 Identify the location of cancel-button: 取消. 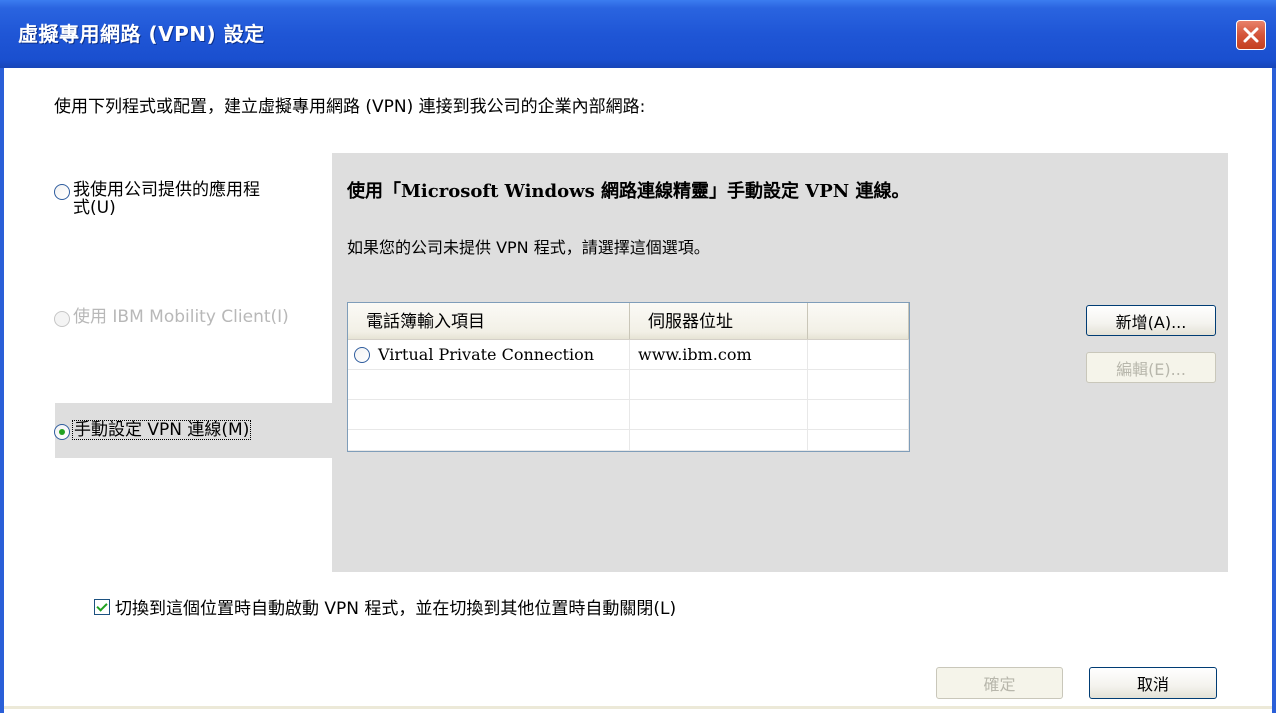
(1153, 683).